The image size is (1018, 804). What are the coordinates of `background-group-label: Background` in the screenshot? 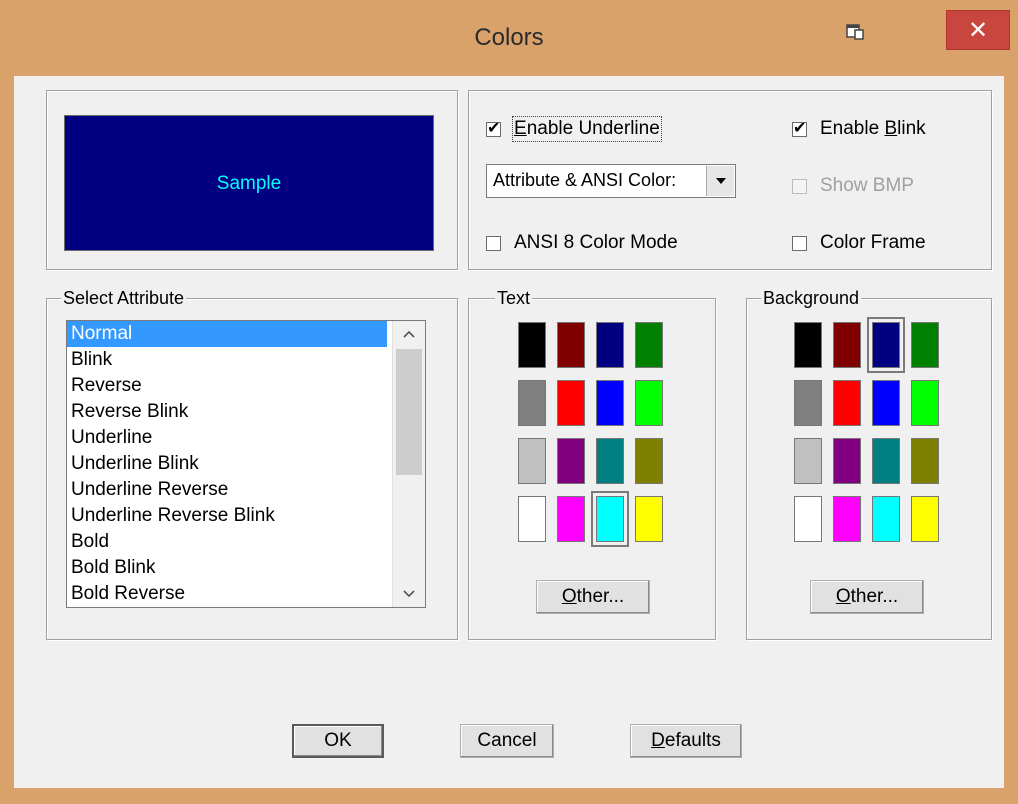 It's located at (811, 298).